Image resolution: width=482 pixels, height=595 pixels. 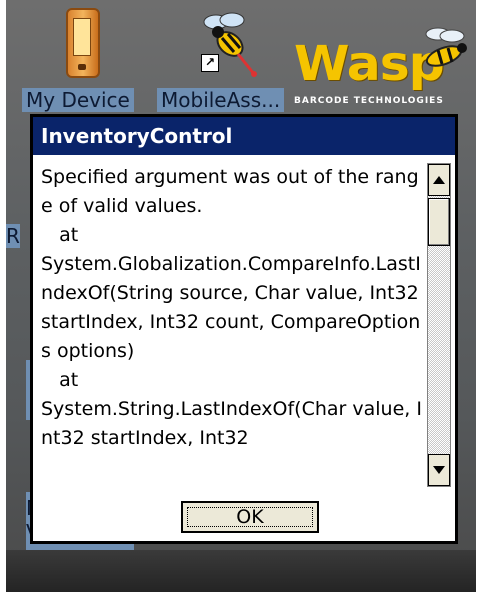 I want to click on focus-rectangle, so click(x=250, y=517).